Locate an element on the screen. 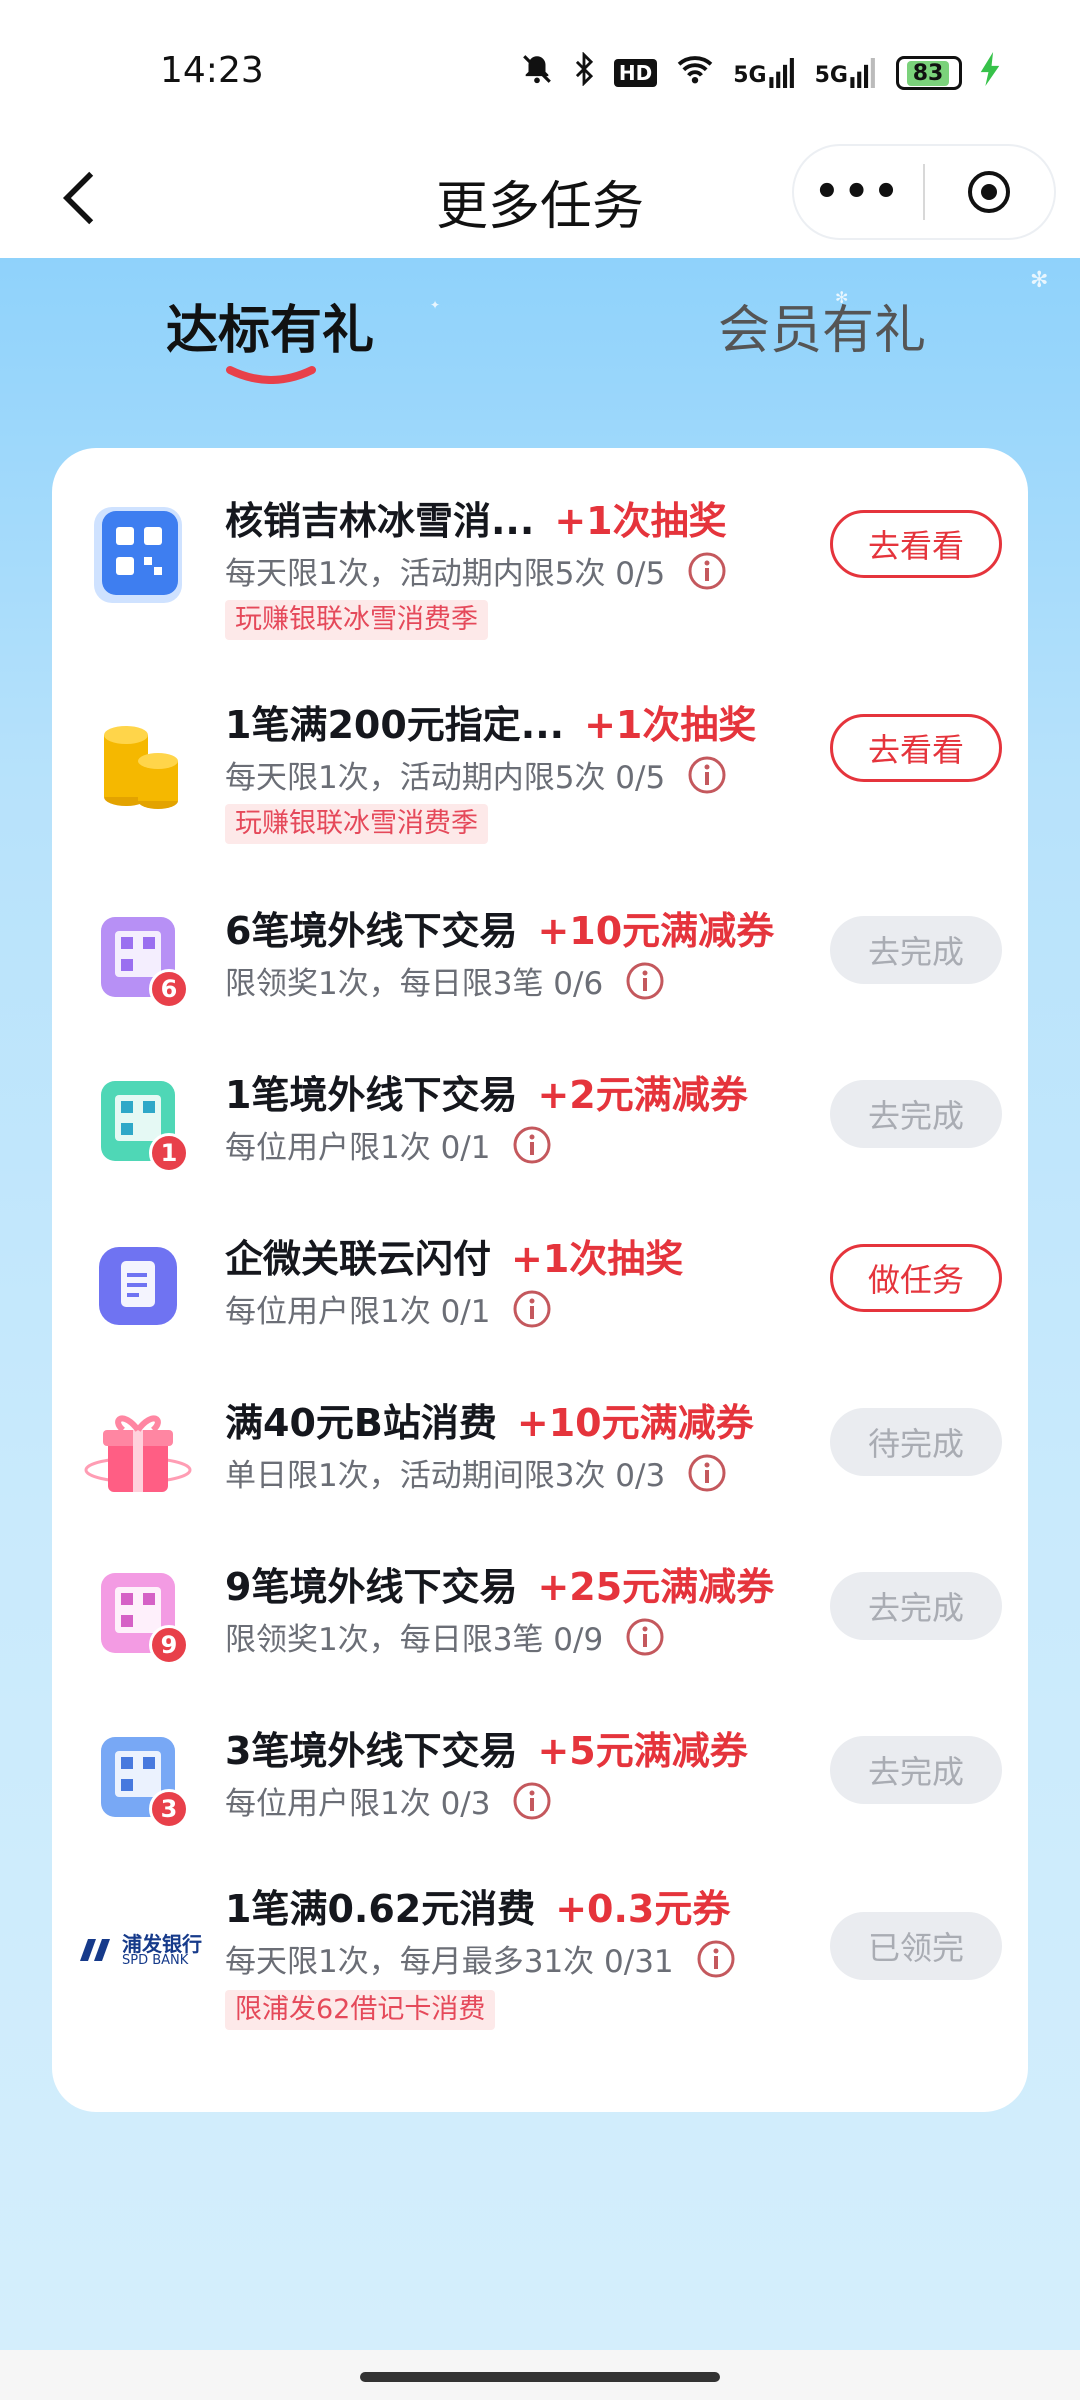 Image resolution: width=1080 pixels, height=2400 pixels. status-icons: HD 5G 5G 83 is located at coordinates (760, 72).